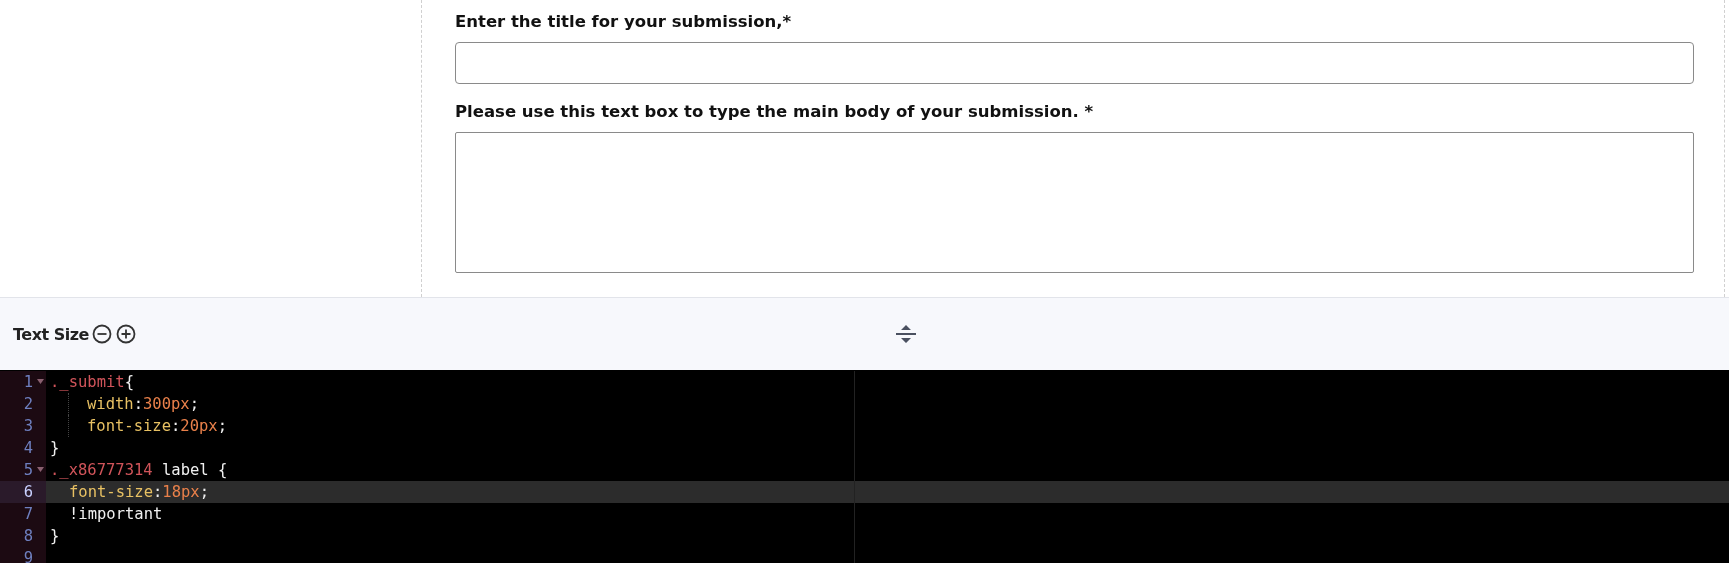  What do you see at coordinates (775, 112) in the screenshot?
I see `field-label: Please use this text box to type the main body of your submission. *` at bounding box center [775, 112].